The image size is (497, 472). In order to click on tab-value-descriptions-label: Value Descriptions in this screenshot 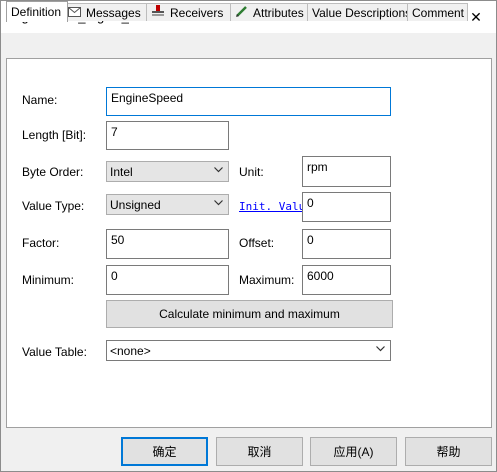, I will do `click(362, 12)`.